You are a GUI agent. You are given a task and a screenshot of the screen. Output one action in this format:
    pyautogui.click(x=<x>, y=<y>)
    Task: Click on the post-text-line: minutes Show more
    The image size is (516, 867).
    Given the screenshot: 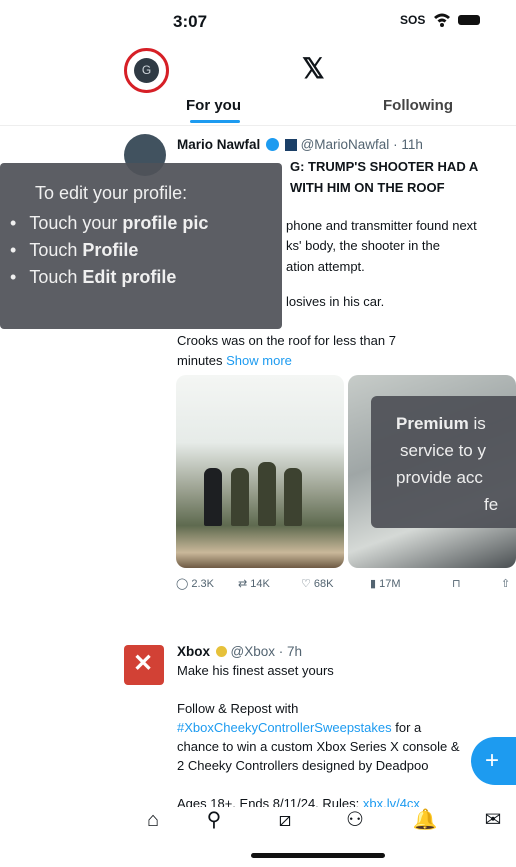 What is the action you would take?
    pyautogui.click(x=234, y=360)
    